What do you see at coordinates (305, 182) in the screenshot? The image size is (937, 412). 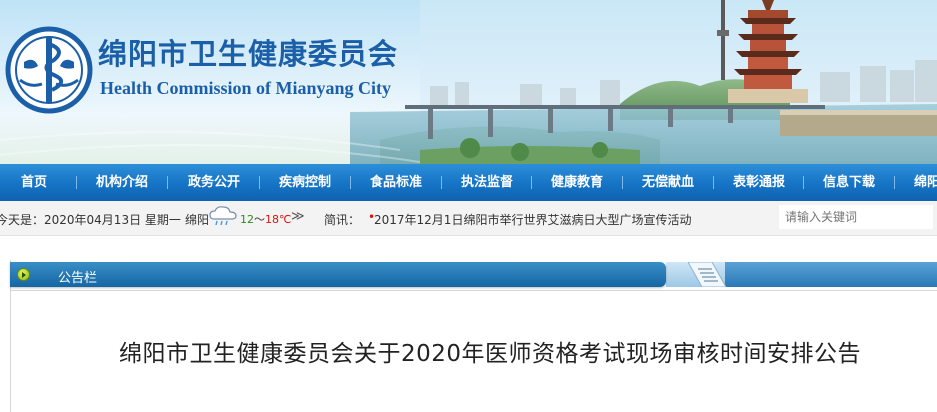 I see `nav-item-disease-control: 疾病控制` at bounding box center [305, 182].